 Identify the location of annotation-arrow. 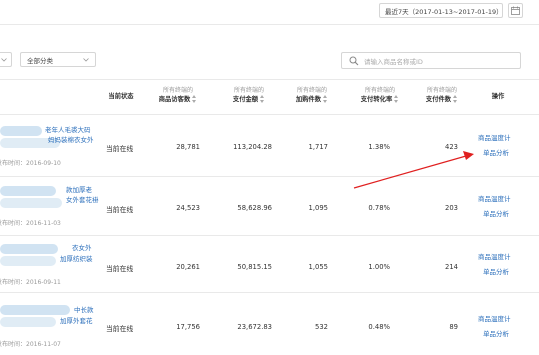
(413, 170).